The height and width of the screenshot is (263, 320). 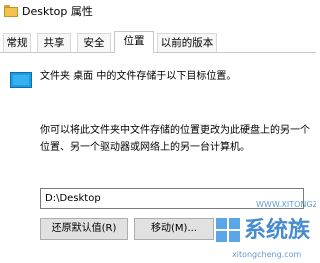 What do you see at coordinates (21, 80) in the screenshot?
I see `desktop-monitor-icon` at bounding box center [21, 80].